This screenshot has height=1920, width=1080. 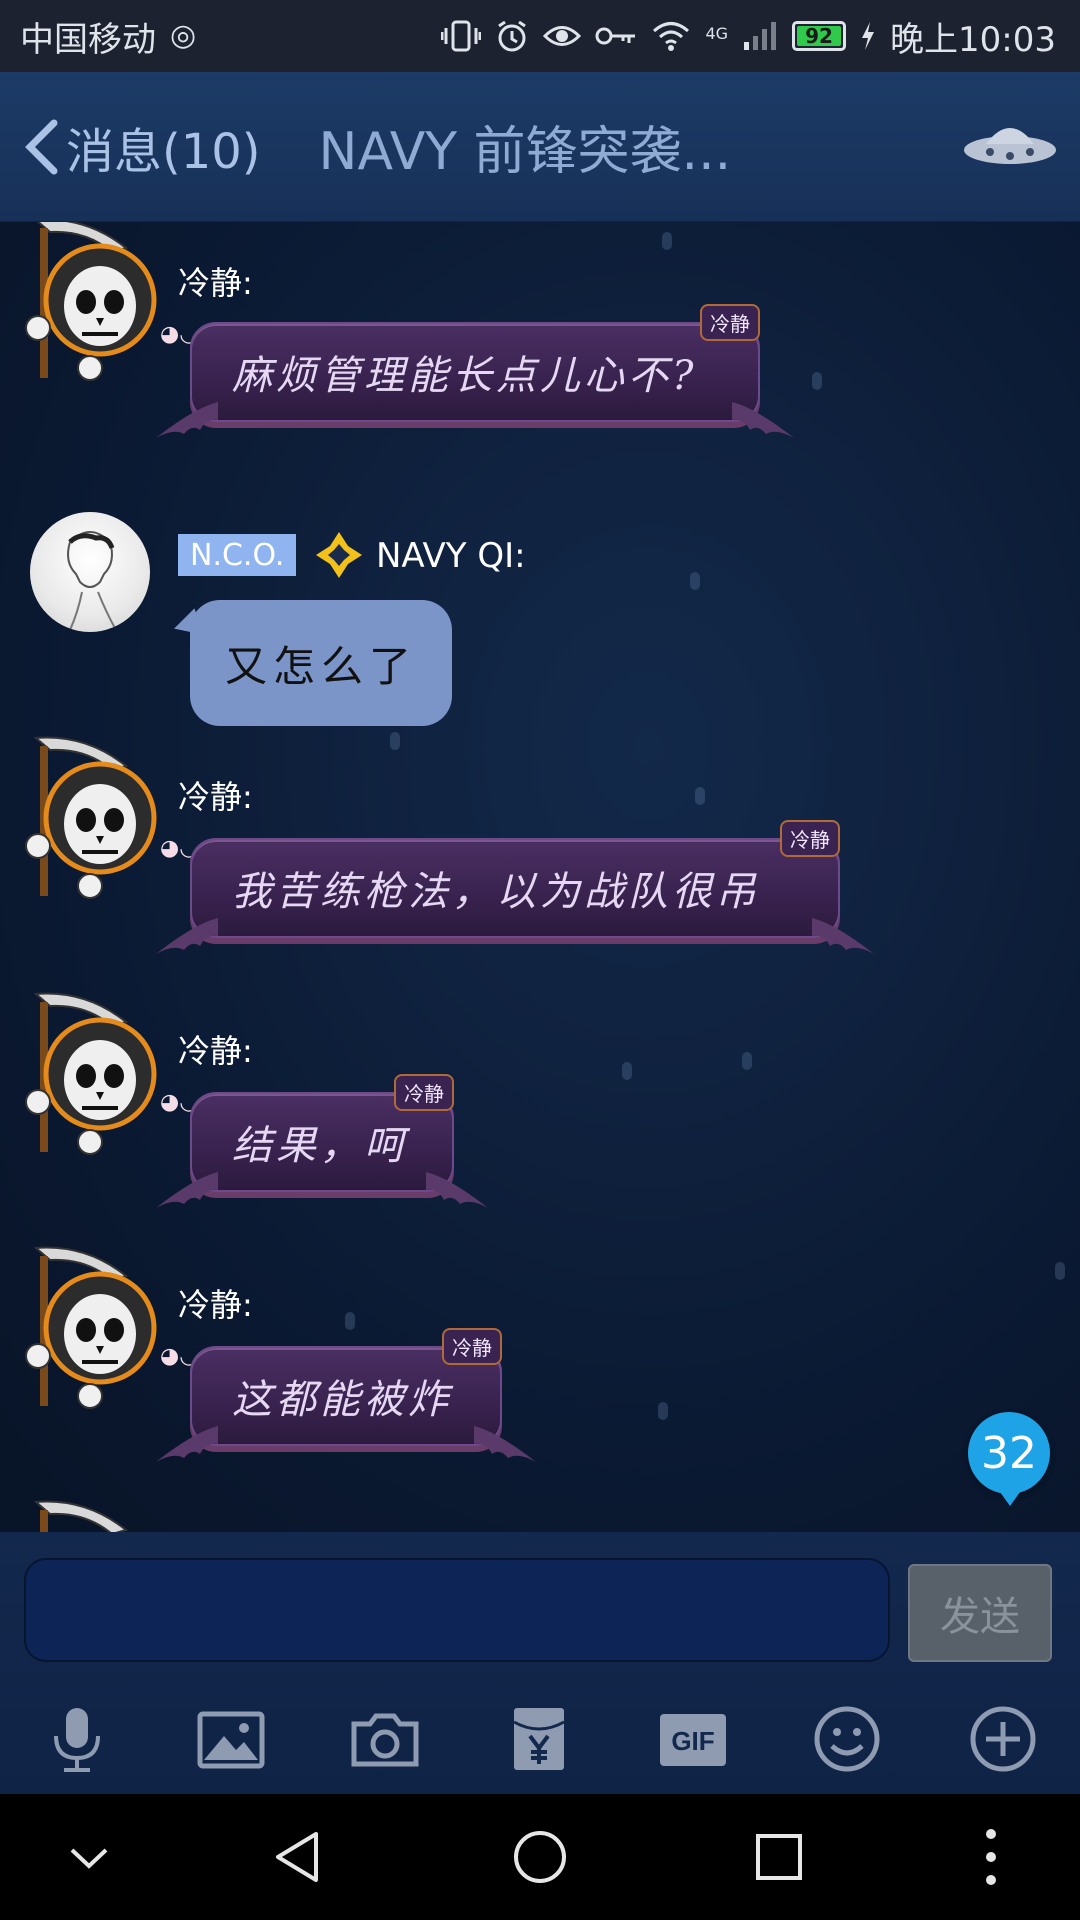 What do you see at coordinates (562, 36) in the screenshot?
I see `eye-icon` at bounding box center [562, 36].